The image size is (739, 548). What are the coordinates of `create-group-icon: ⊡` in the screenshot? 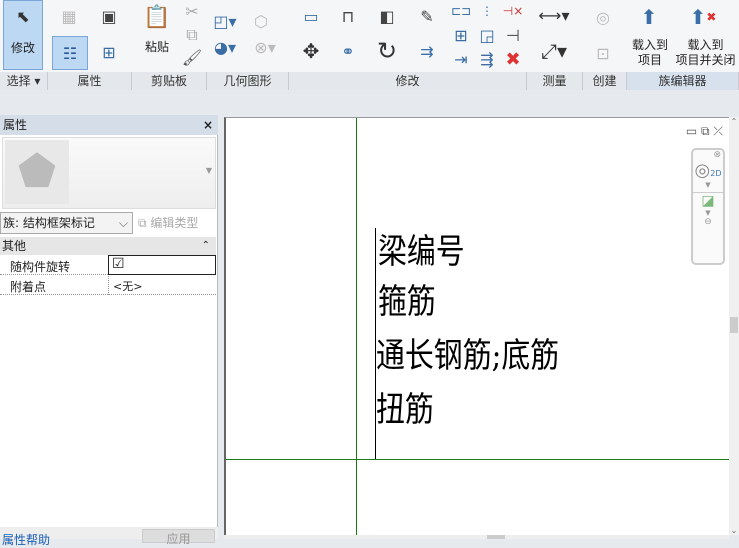 It's located at (603, 53).